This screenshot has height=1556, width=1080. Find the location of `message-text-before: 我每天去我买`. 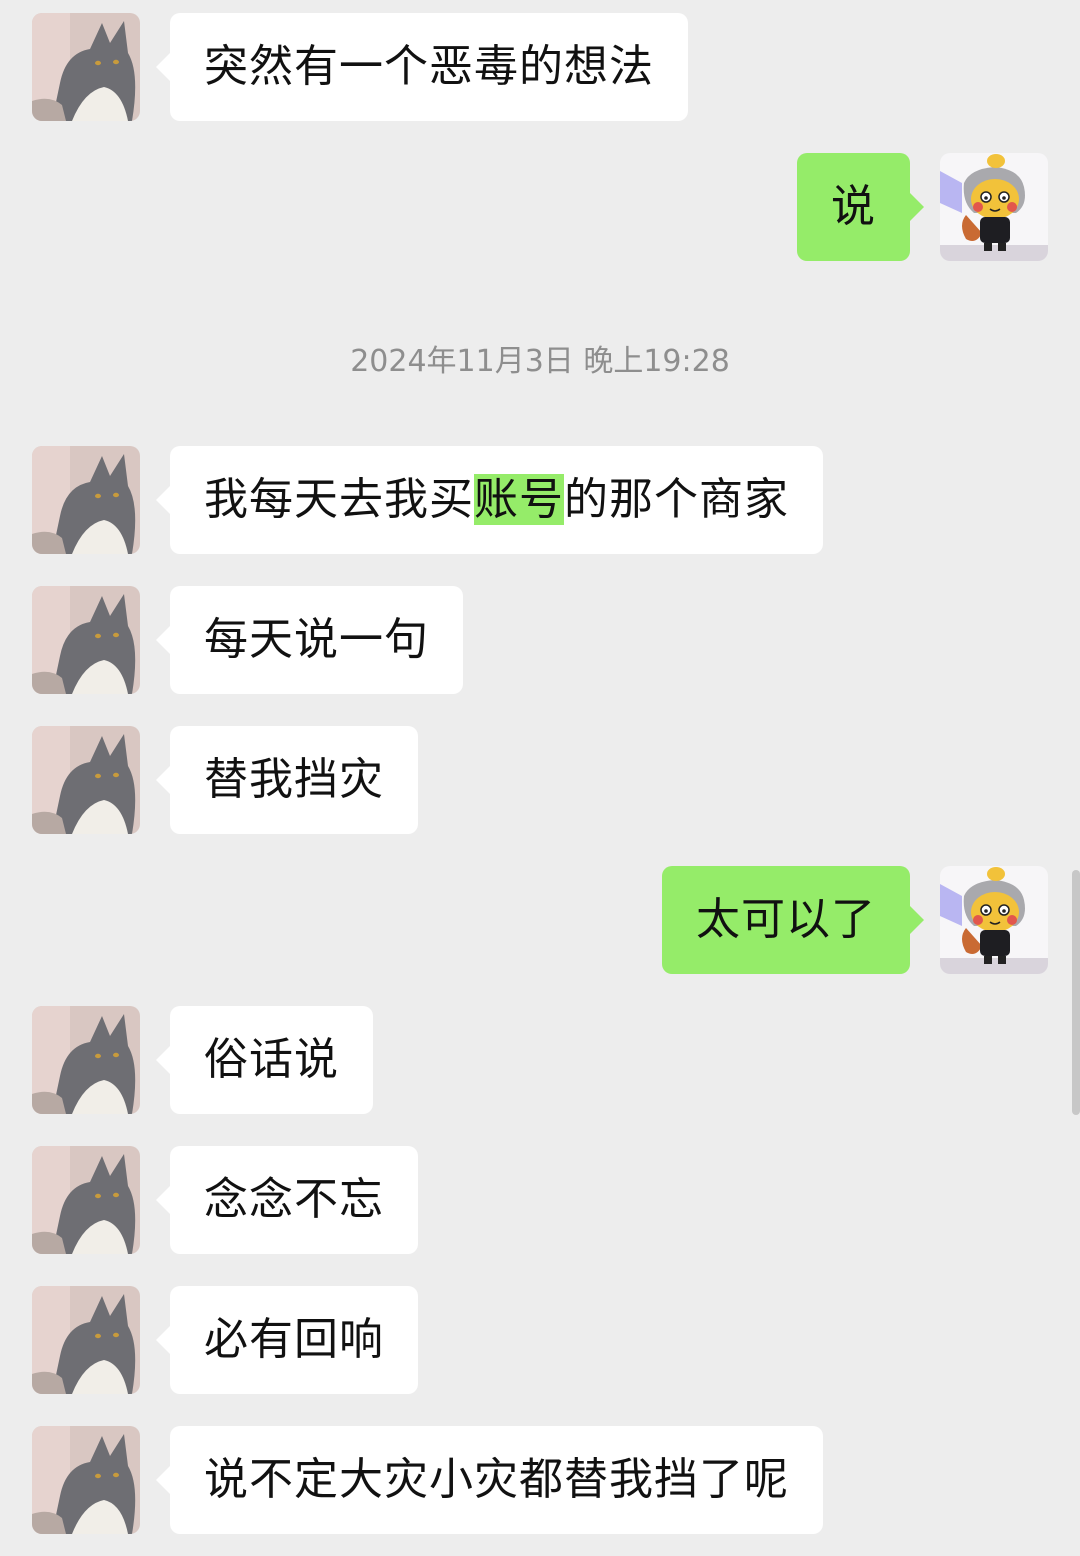

message-text-before: 我每天去我买 is located at coordinates (339, 499).